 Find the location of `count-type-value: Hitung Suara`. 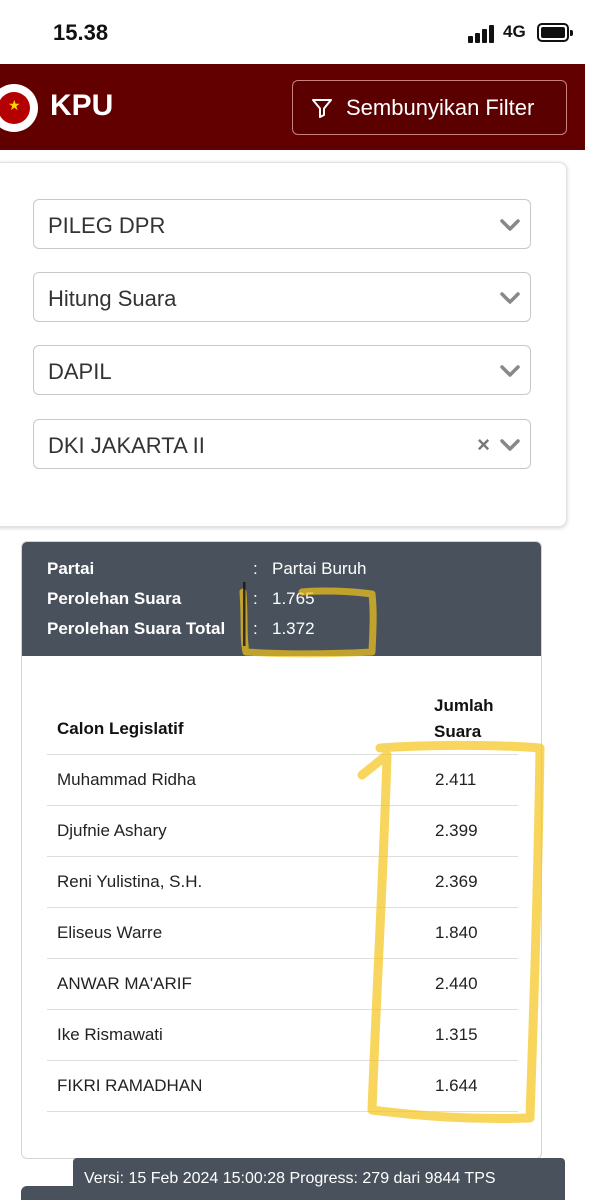

count-type-value: Hitung Suara is located at coordinates (112, 298).